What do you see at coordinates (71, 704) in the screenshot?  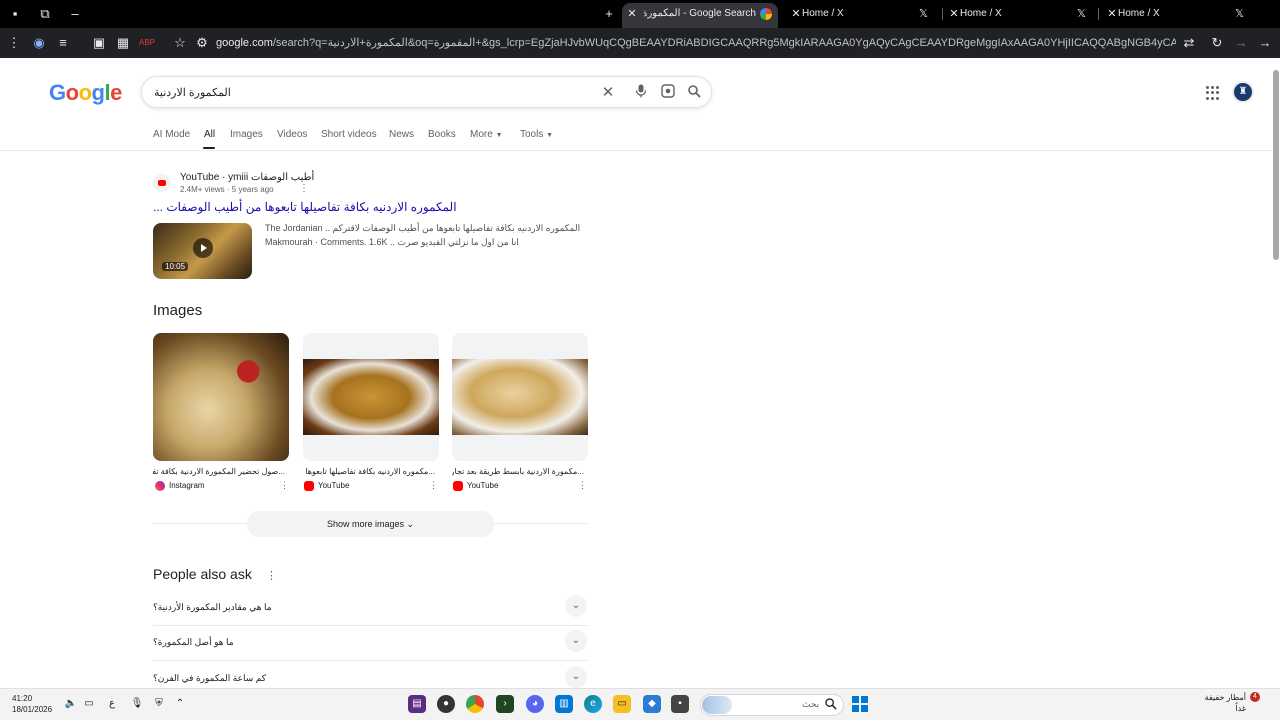 I see `volume-icon: 🔈` at bounding box center [71, 704].